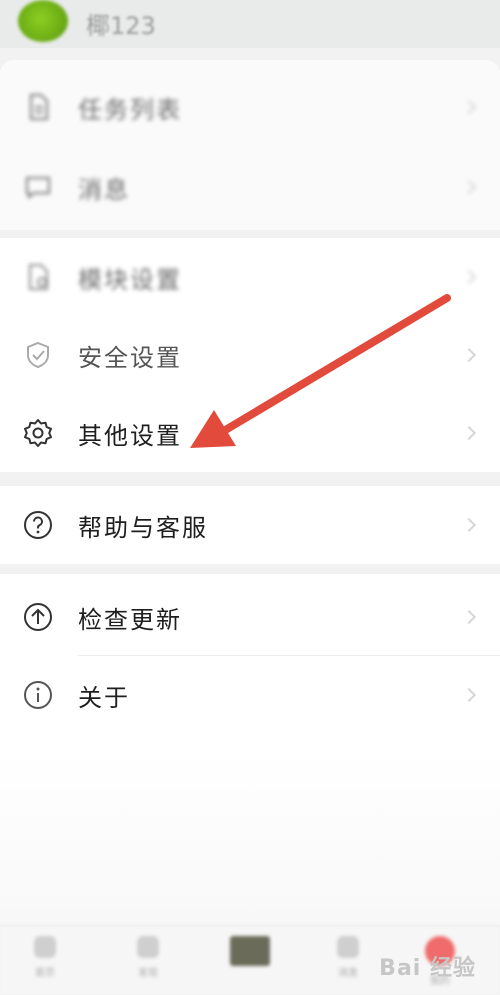 Image resolution: width=500 pixels, height=995 pixels. Describe the element at coordinates (427, 968) in the screenshot. I see `watermark: Bai 经验` at that location.